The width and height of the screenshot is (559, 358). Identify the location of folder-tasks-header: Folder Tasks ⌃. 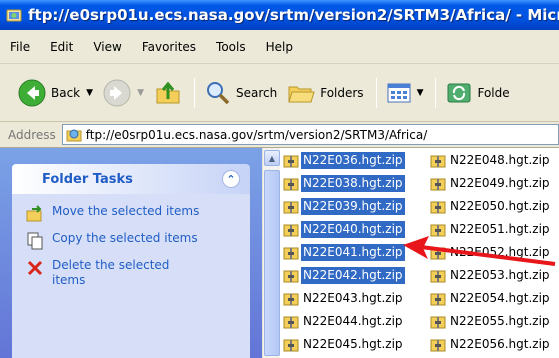
(131, 179).